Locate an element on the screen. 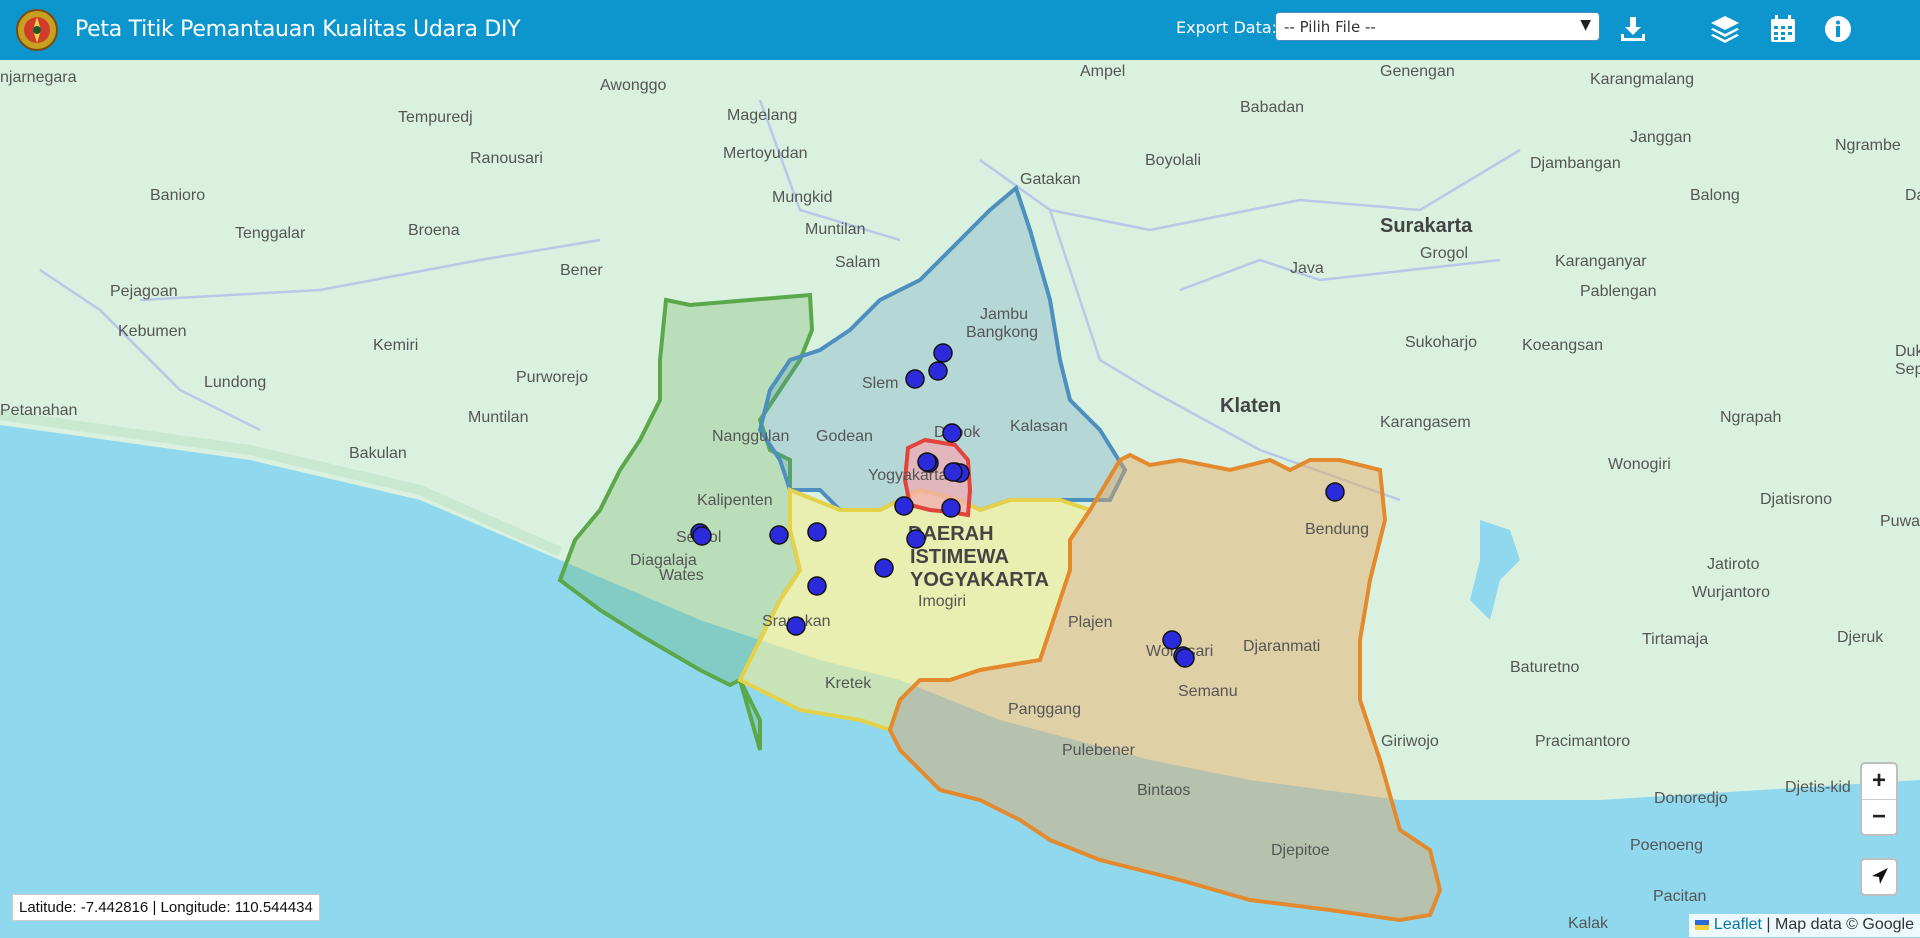  map-place-label: Bener is located at coordinates (581, 270).